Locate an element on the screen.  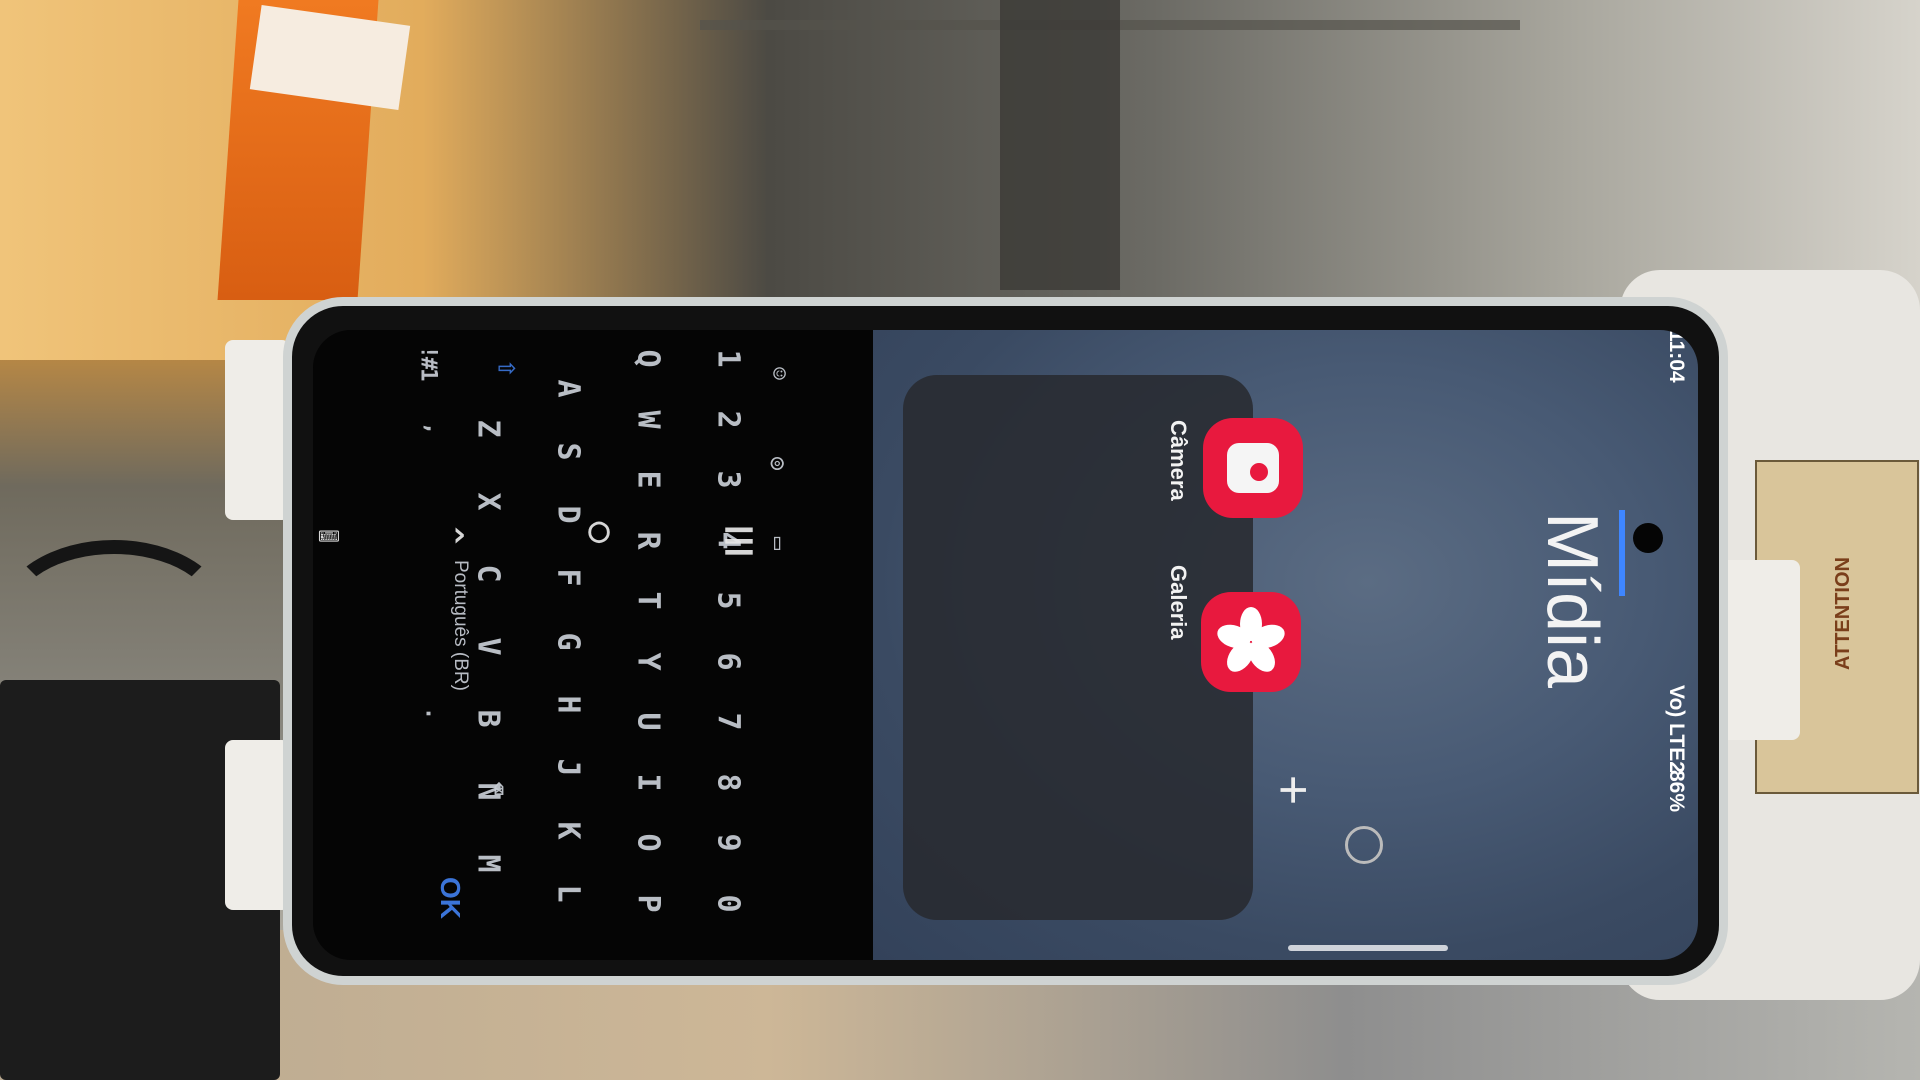
key-r: R is located at coordinates (648, 539).